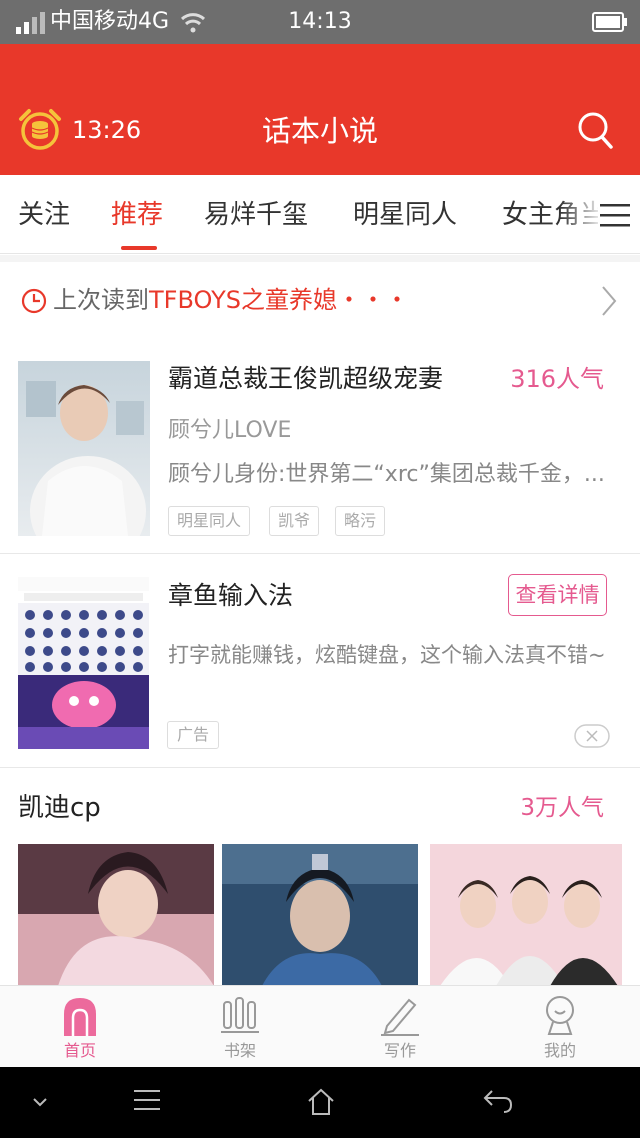  I want to click on battery-icon, so click(609, 22).